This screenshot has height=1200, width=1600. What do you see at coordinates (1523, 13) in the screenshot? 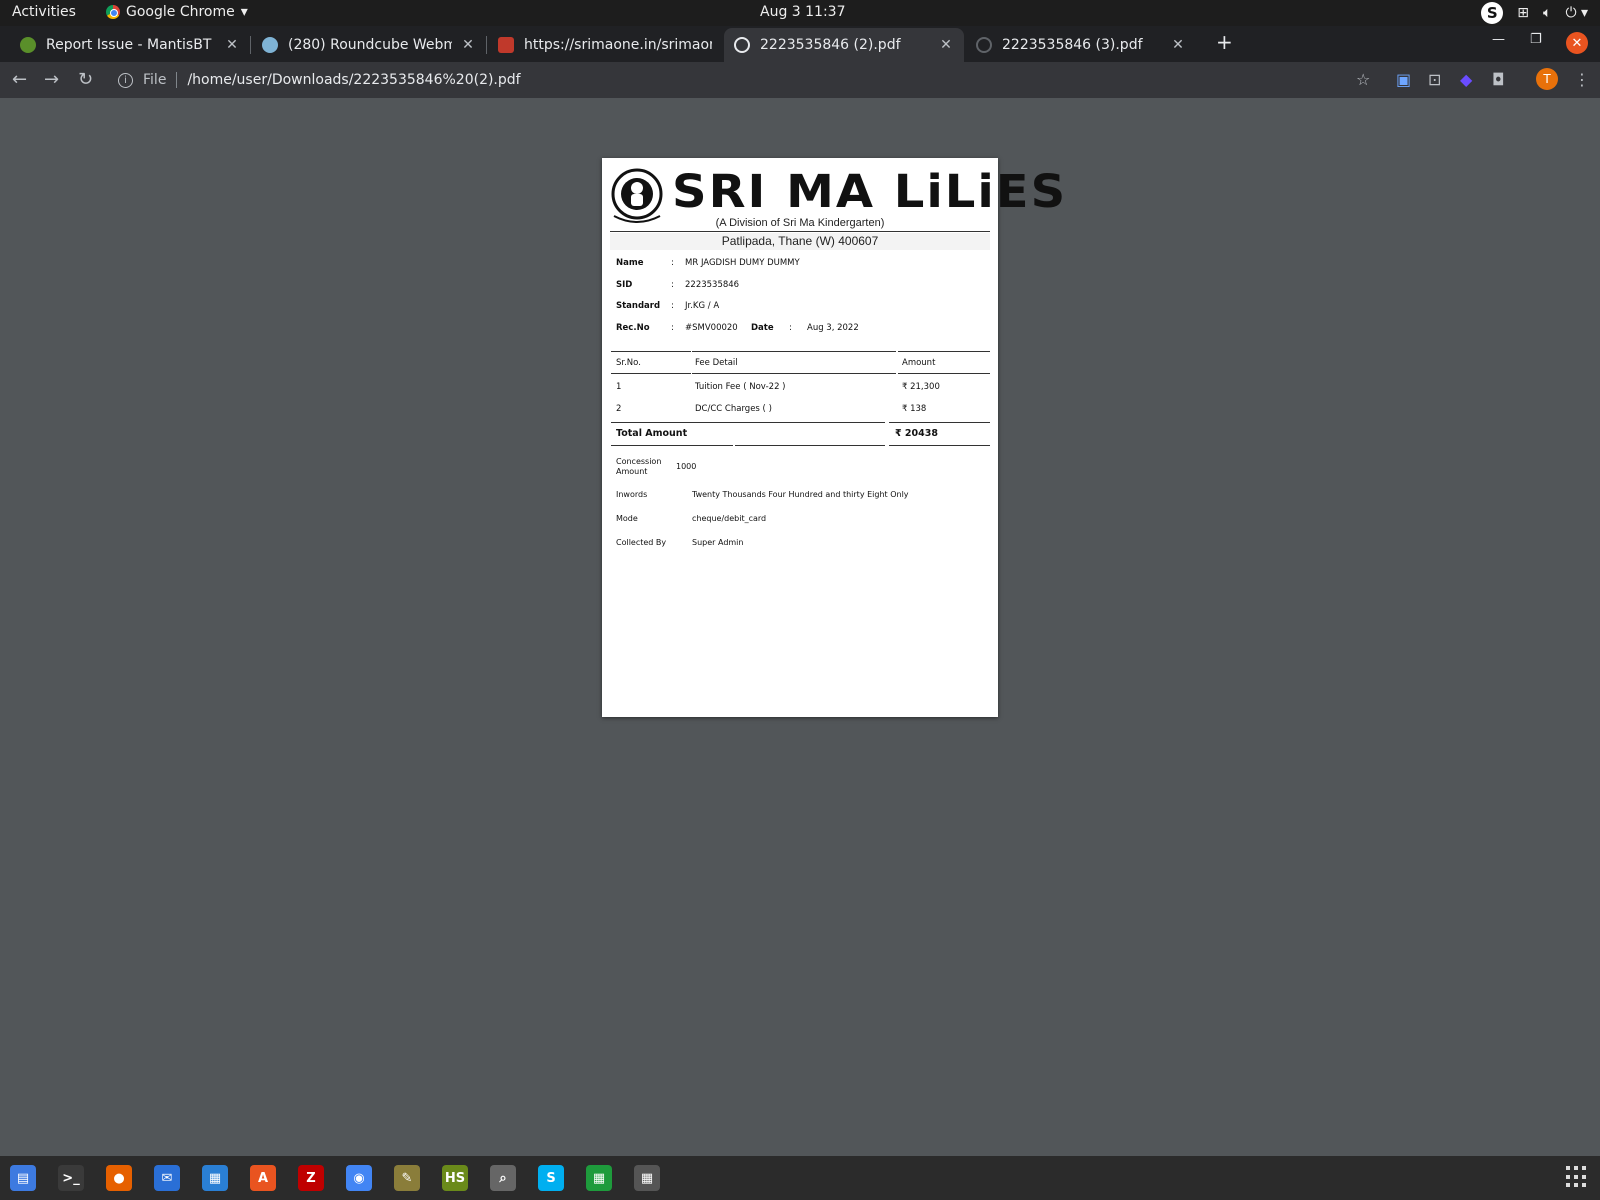
I see `network-icon: ⊞` at bounding box center [1523, 13].